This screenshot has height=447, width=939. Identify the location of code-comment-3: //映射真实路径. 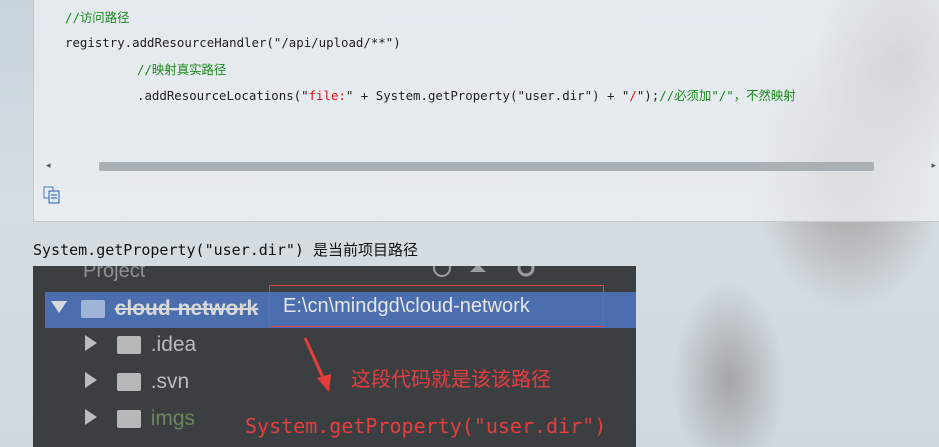
(182, 69).